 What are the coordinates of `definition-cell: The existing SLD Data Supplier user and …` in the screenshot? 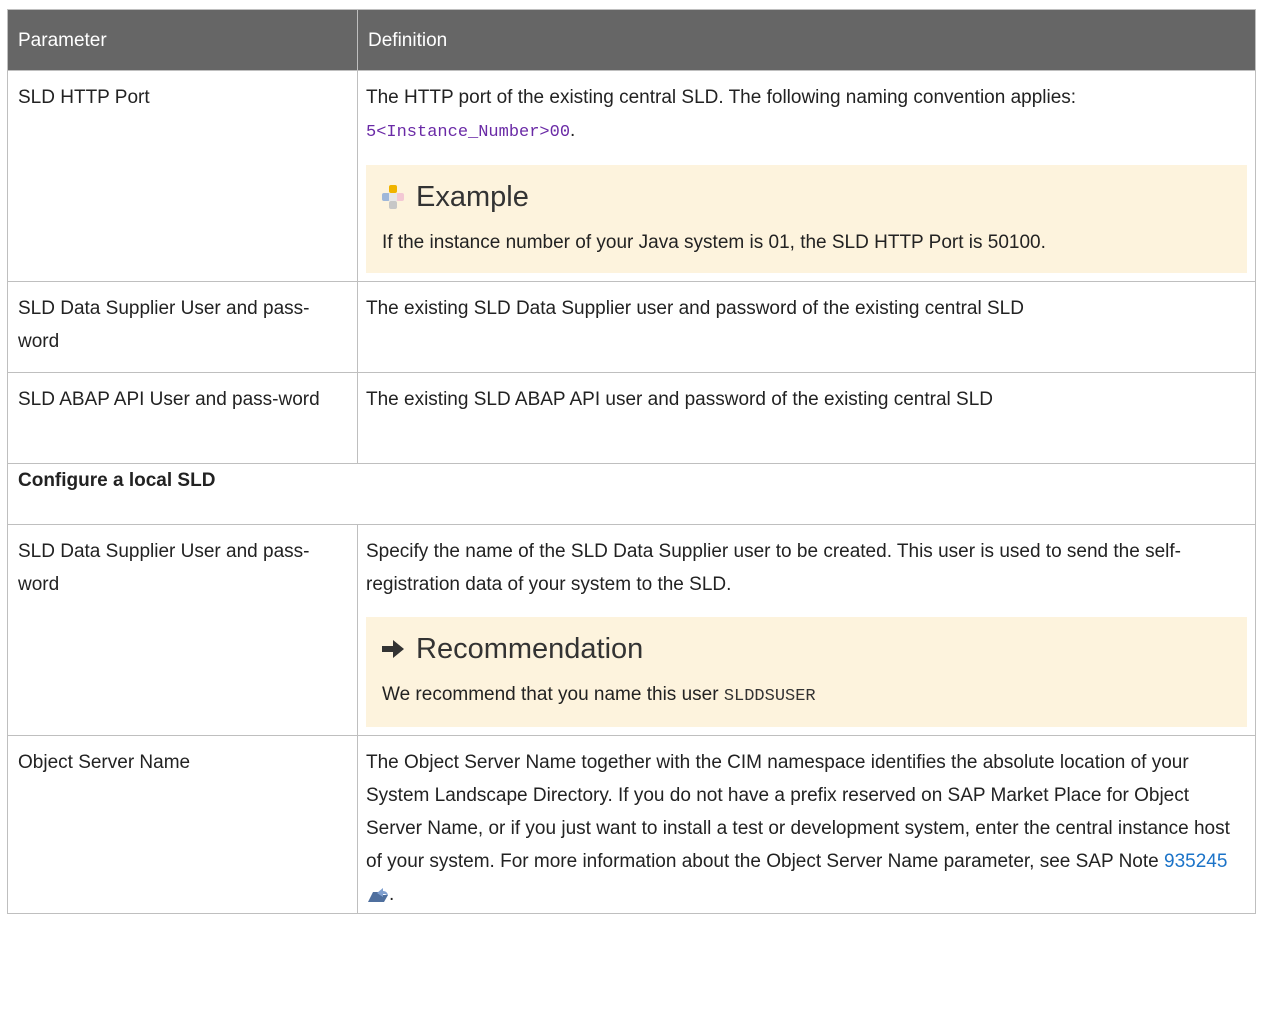 It's located at (806, 327).